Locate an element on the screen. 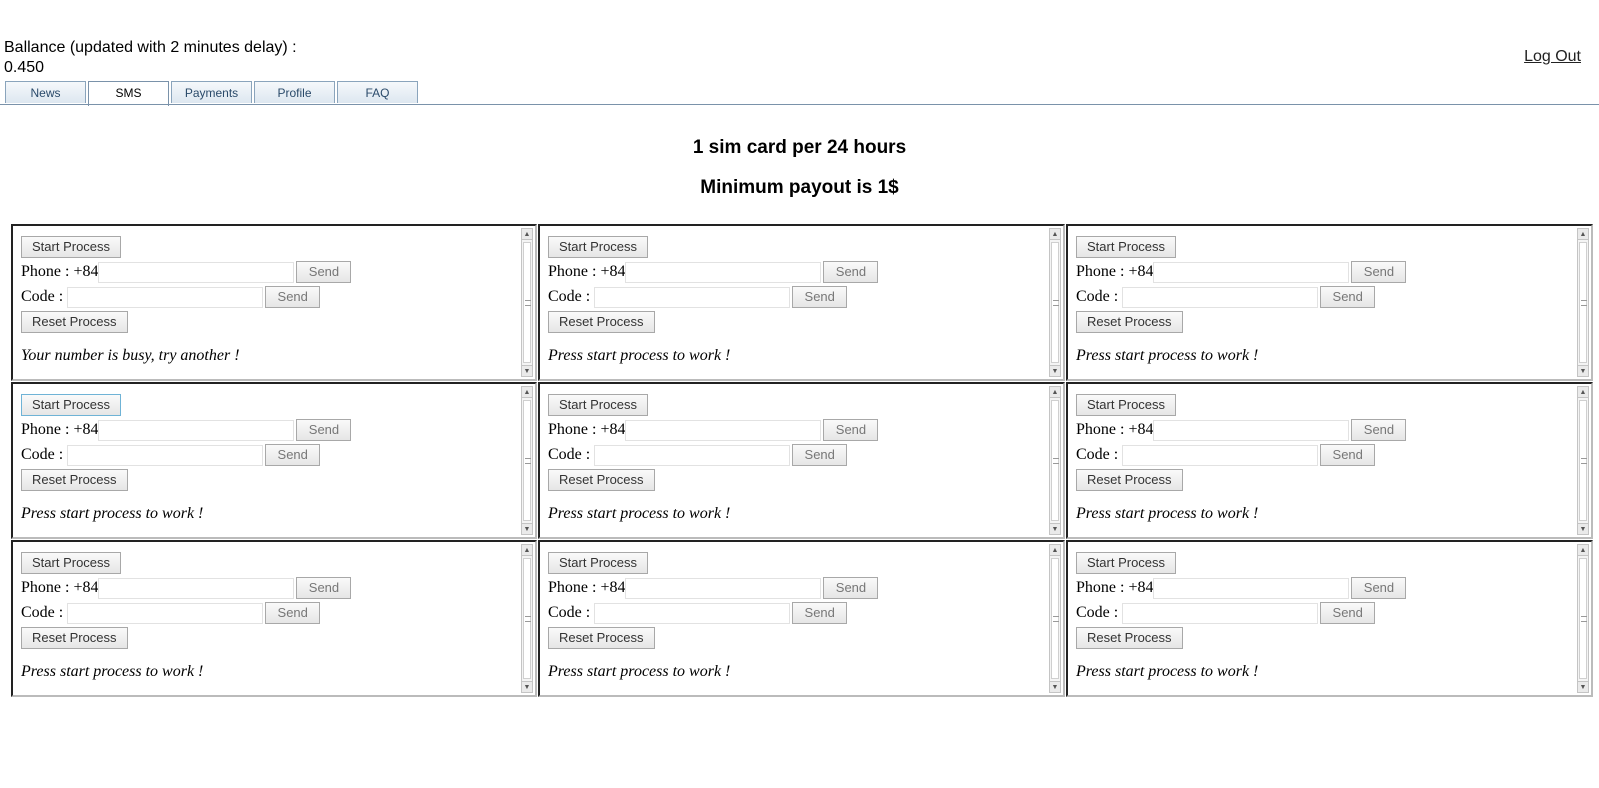 This screenshot has height=788, width=1599. tab-sms: SMS is located at coordinates (128, 93).